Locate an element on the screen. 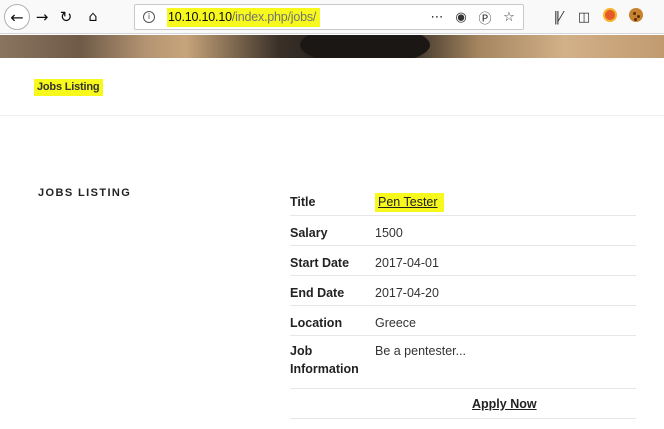 The height and width of the screenshot is (429, 664). table-row-start-date: Start Date 2017-04-01 is located at coordinates (463, 261).